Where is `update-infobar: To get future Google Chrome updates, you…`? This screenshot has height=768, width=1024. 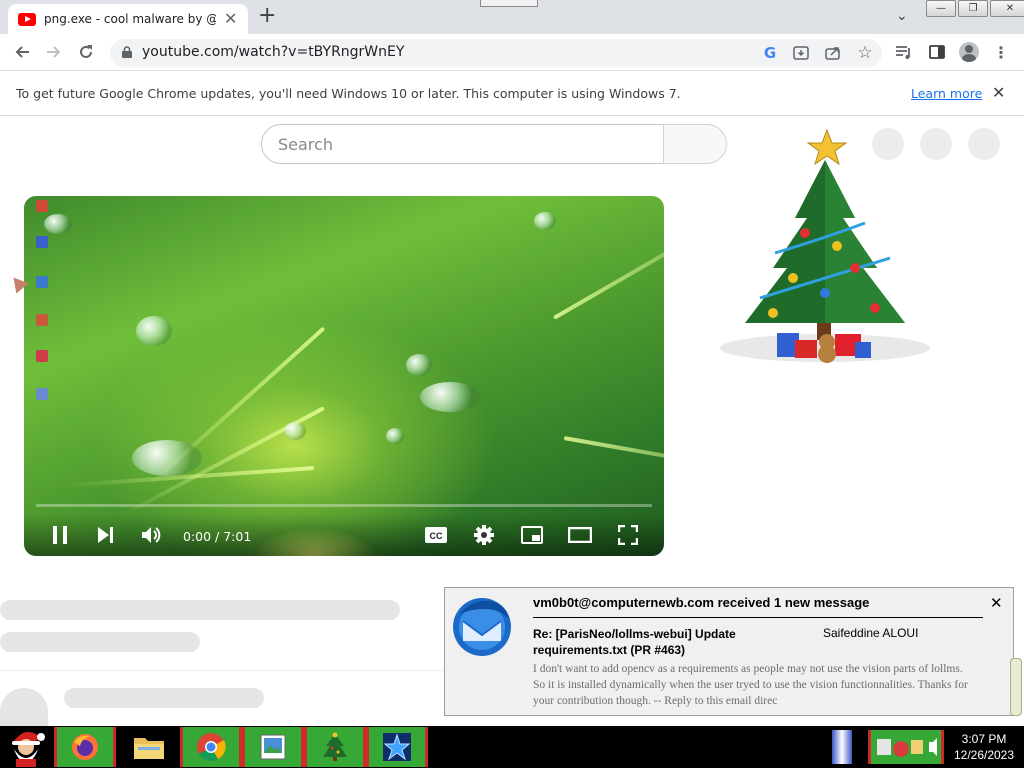
update-infobar: To get future Google Chrome updates, you… is located at coordinates (512, 93).